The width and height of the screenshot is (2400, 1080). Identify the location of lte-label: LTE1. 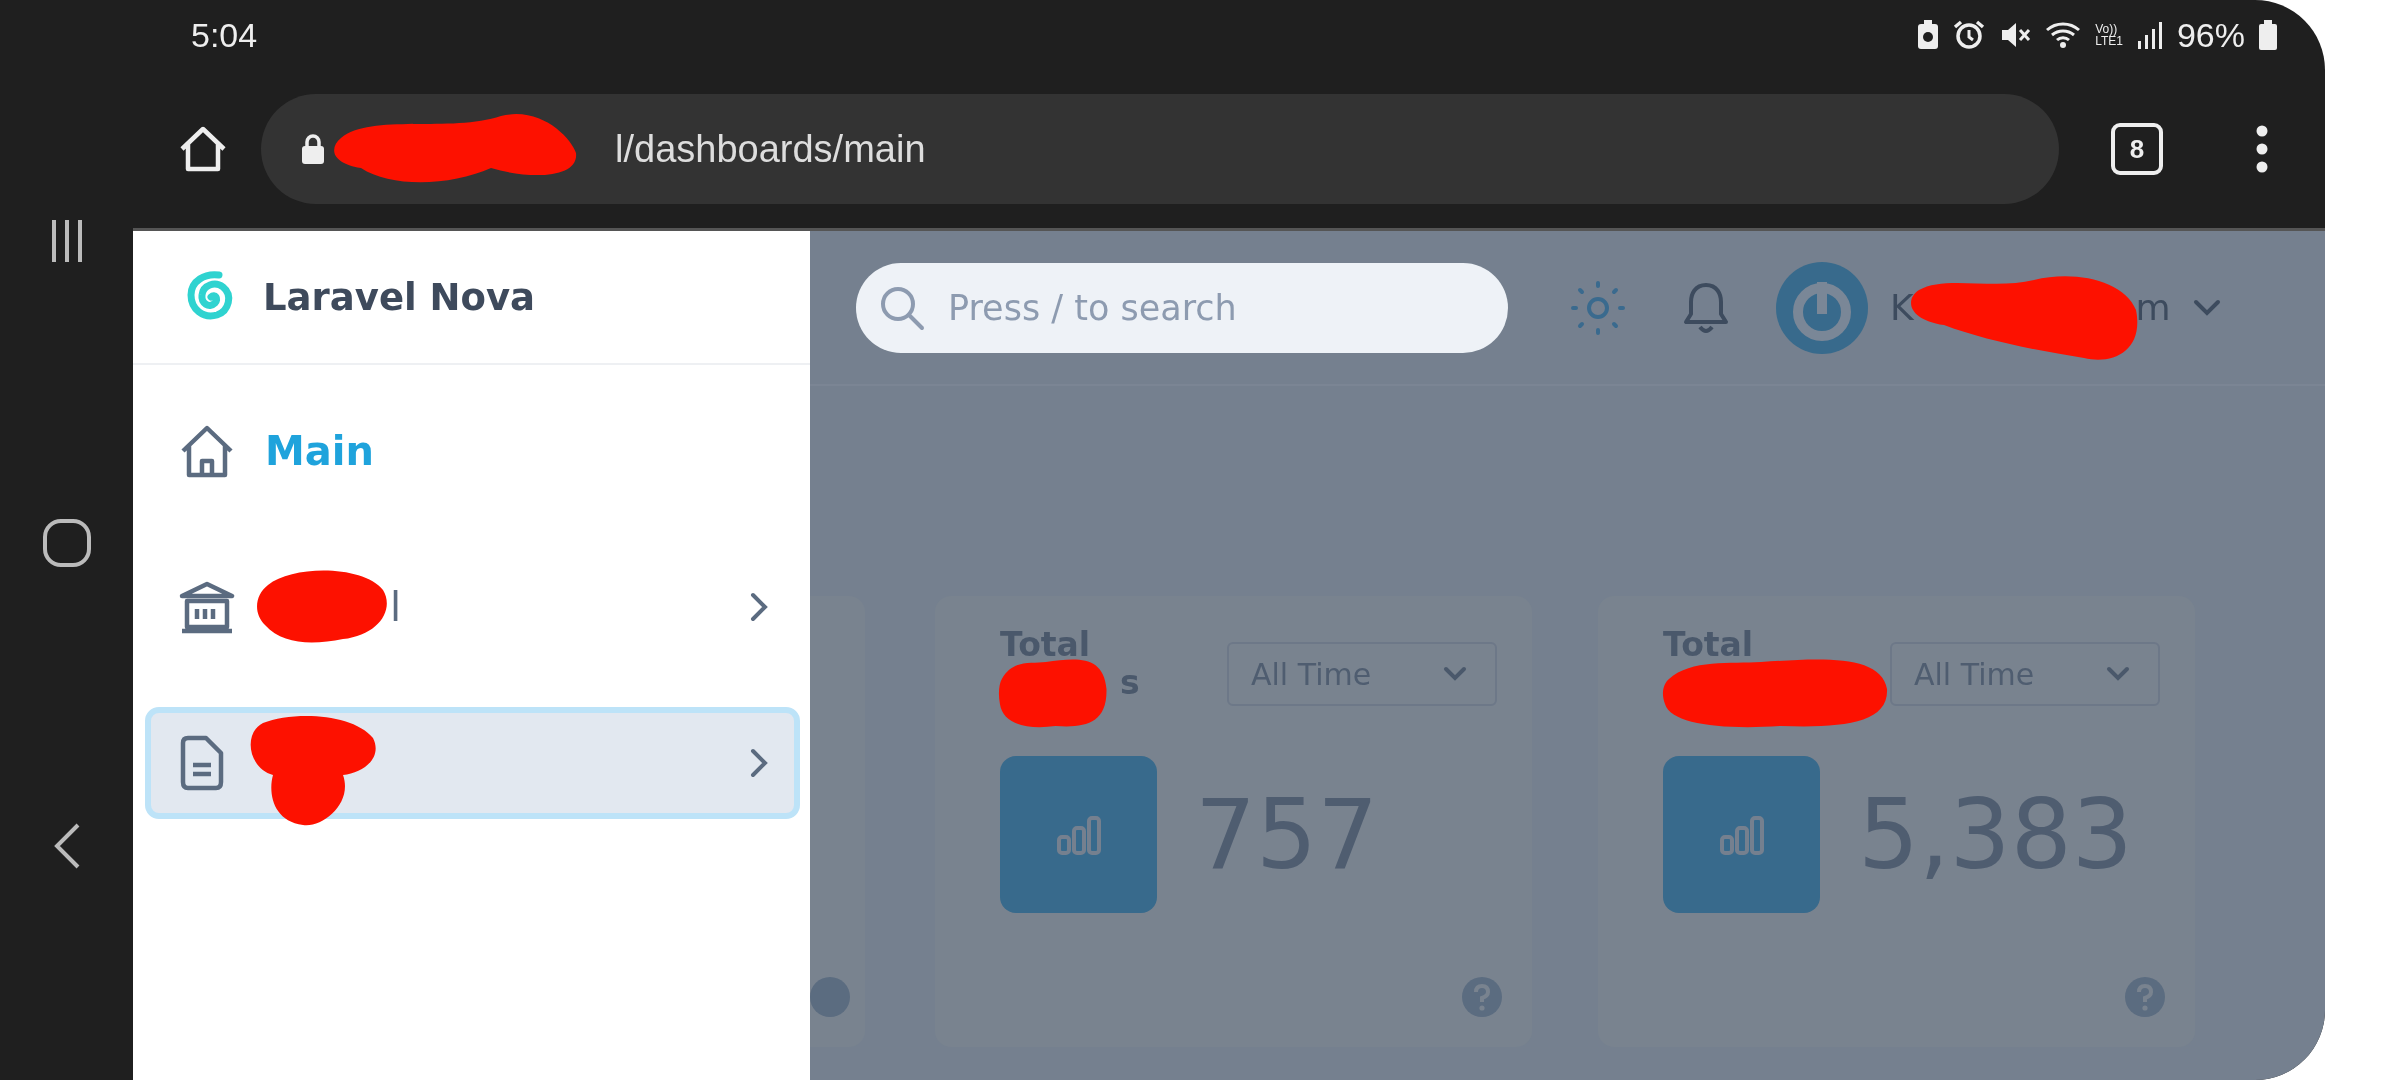
(2109, 41).